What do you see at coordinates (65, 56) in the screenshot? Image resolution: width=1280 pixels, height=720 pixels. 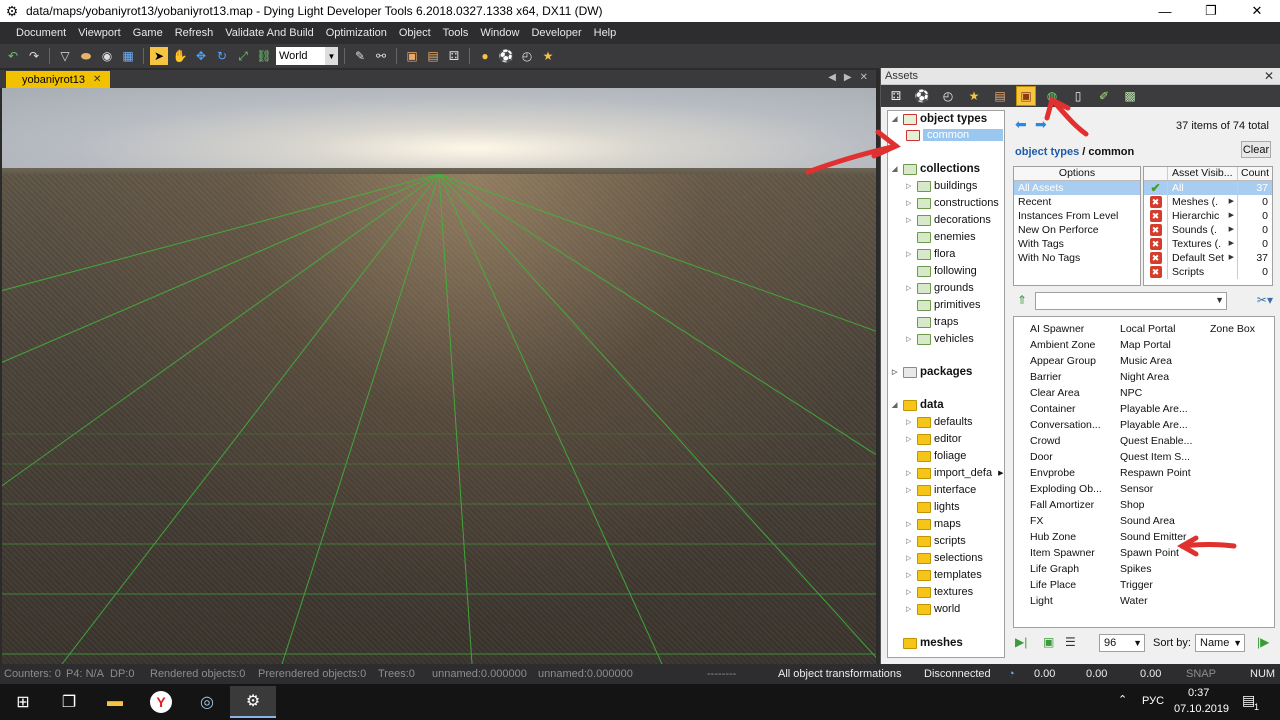 I see `filter-icon: ▽` at bounding box center [65, 56].